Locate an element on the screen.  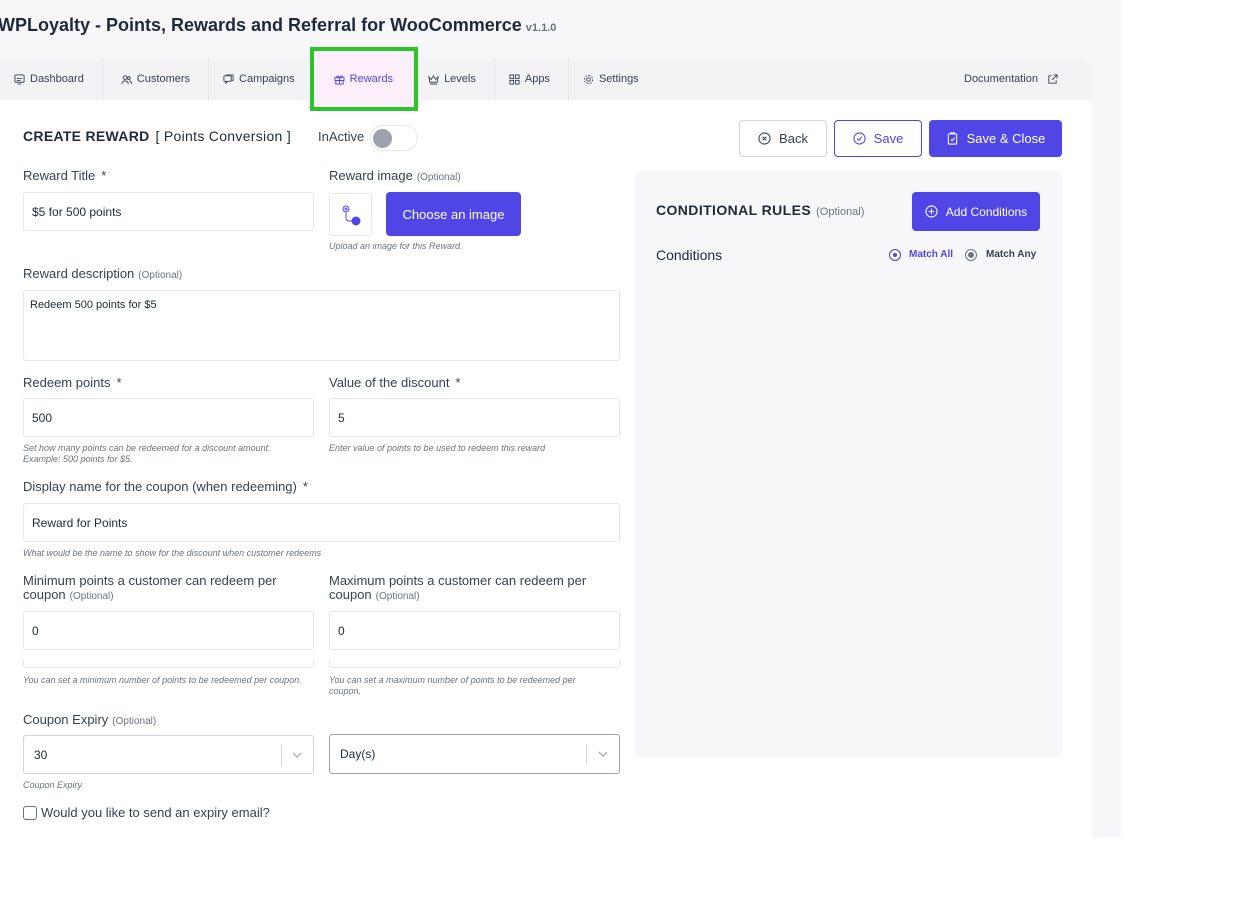
tab-settings: Settings is located at coordinates (613, 79).